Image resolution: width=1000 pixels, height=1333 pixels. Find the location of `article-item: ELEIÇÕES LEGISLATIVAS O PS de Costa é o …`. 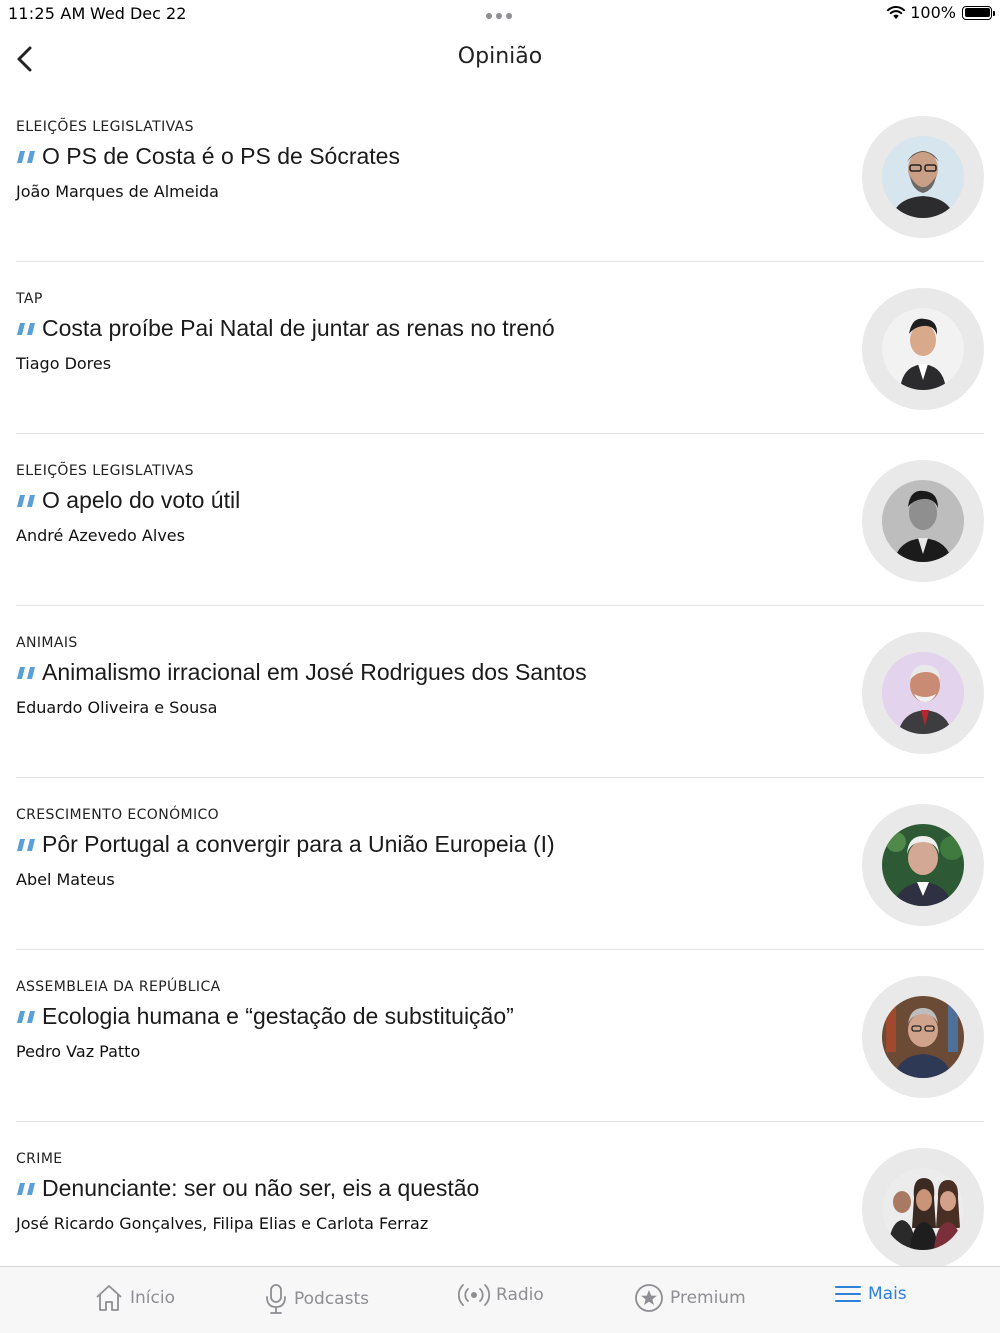

article-item: ELEIÇÕES LEGISLATIVAS O PS de Costa é o … is located at coordinates (500, 176).